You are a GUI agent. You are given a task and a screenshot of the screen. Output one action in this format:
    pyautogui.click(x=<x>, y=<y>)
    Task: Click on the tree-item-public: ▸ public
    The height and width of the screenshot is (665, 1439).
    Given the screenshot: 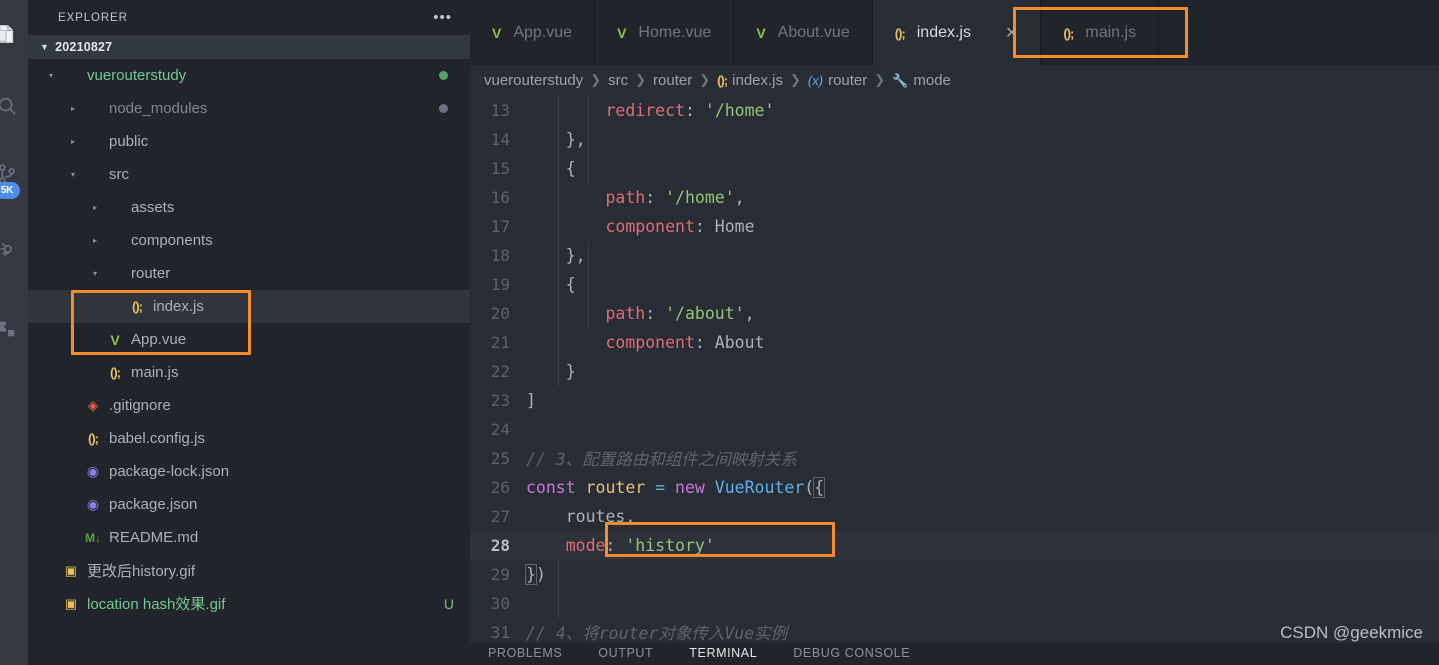 What is the action you would take?
    pyautogui.click(x=249, y=141)
    